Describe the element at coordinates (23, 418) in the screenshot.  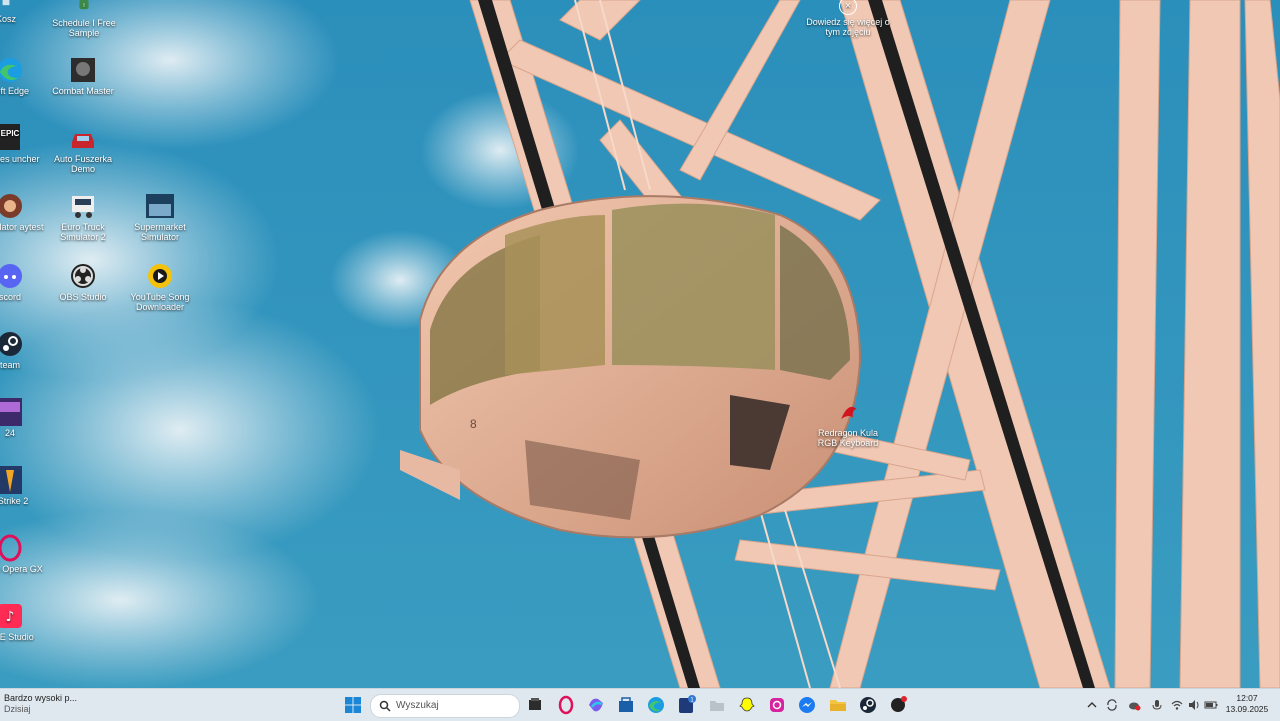
I see `desktop-icon-game-24: 24` at that location.